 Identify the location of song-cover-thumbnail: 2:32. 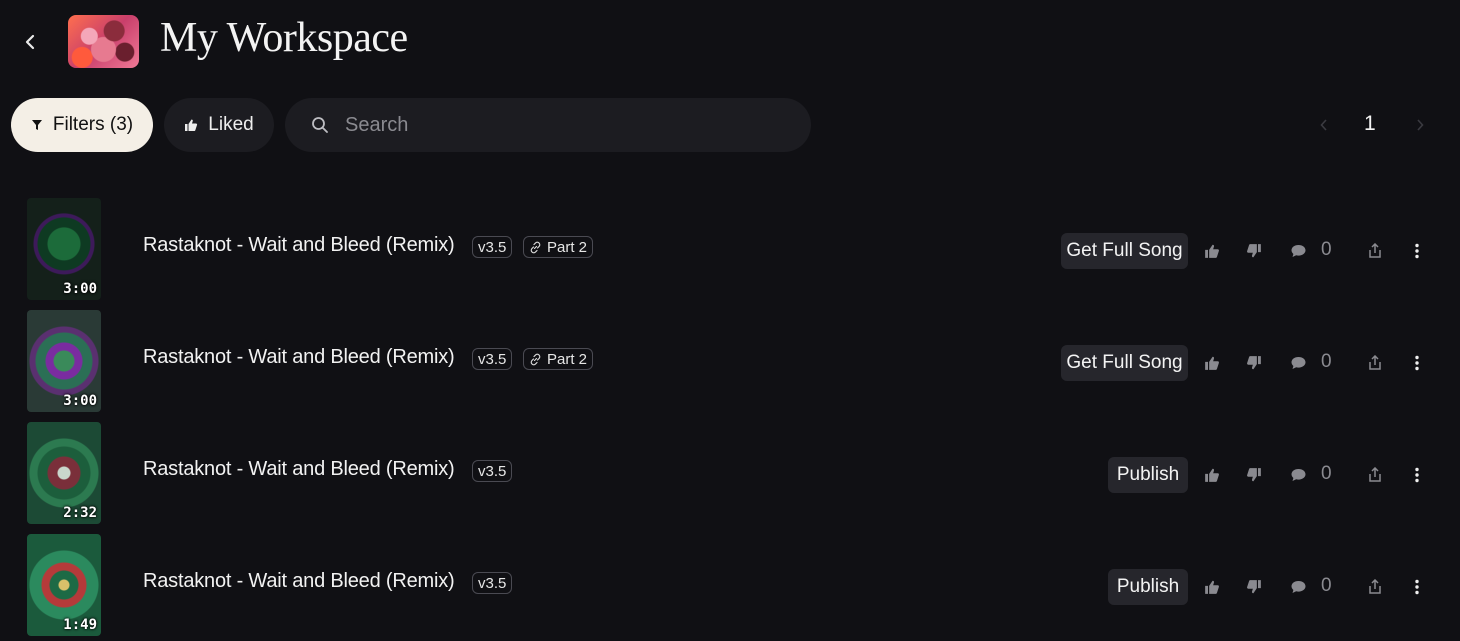
(64, 473).